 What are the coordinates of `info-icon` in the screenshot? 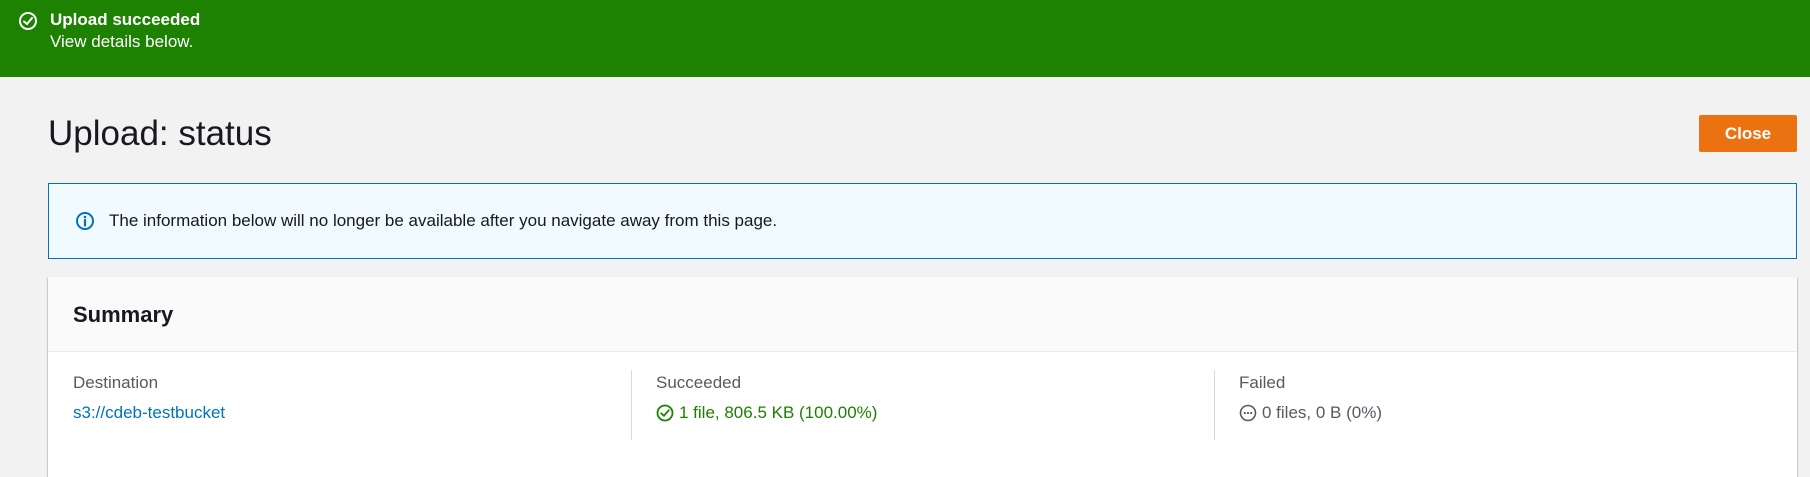 It's located at (85, 221).